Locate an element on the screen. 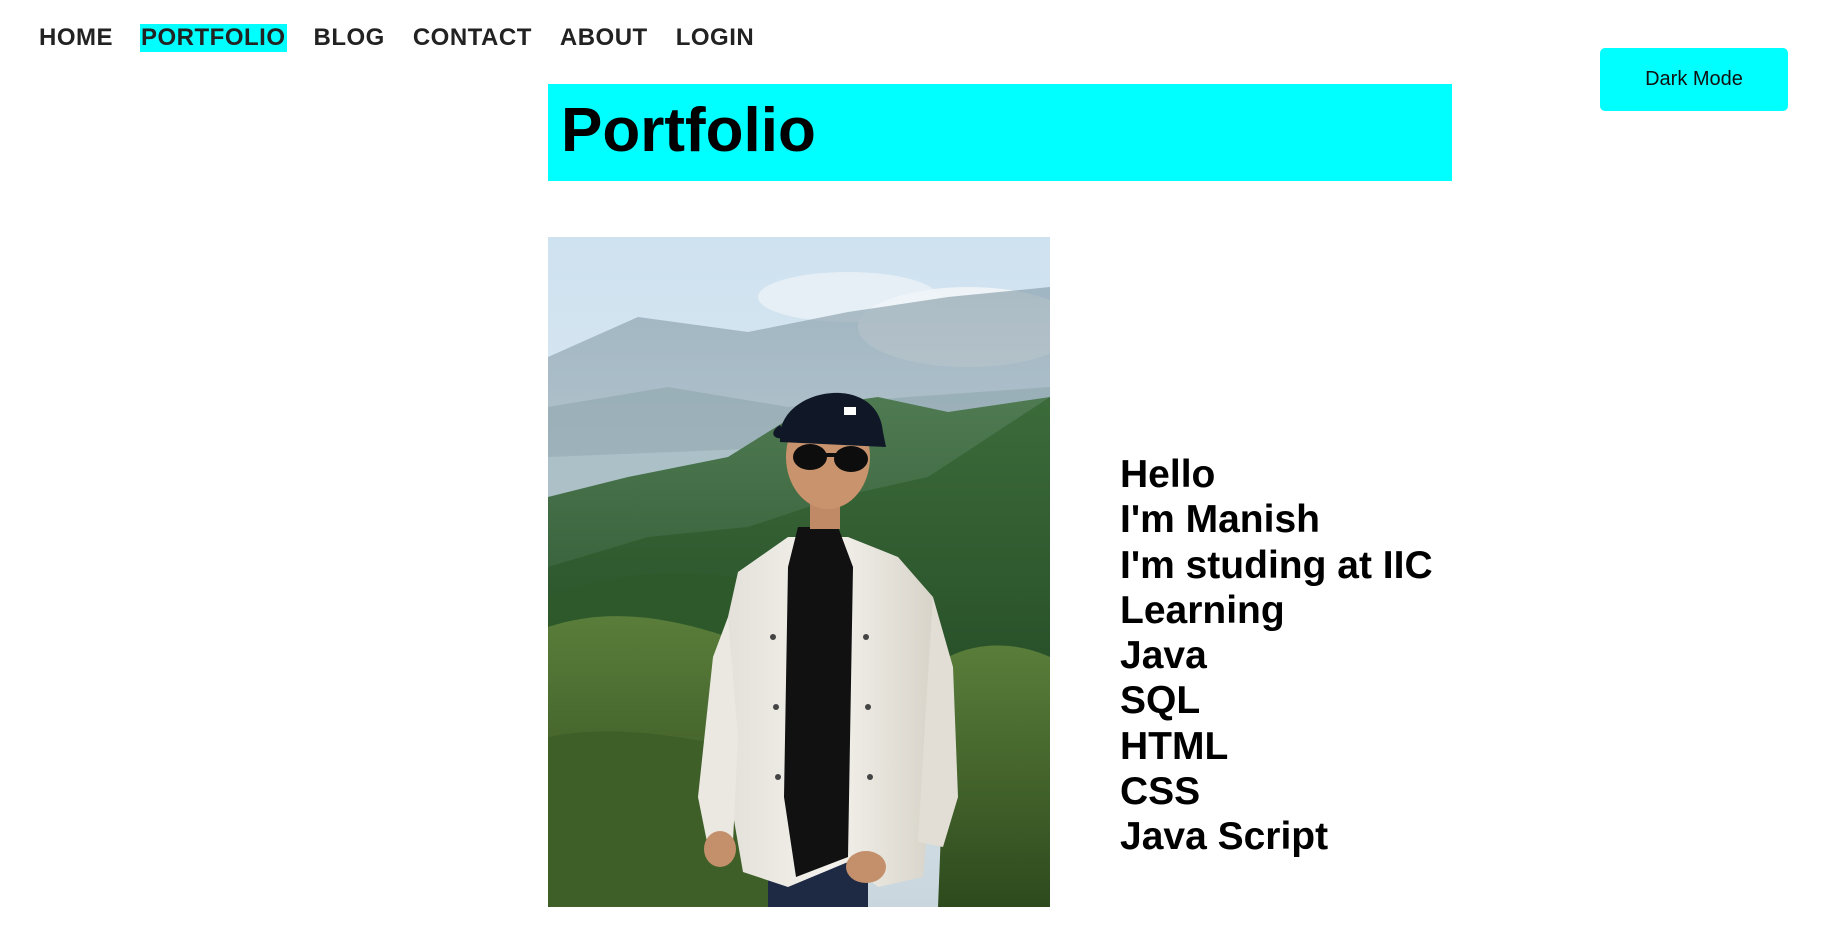 This screenshot has width=1821, height=932. dark-mode-button: Dark Mode is located at coordinates (1694, 79).